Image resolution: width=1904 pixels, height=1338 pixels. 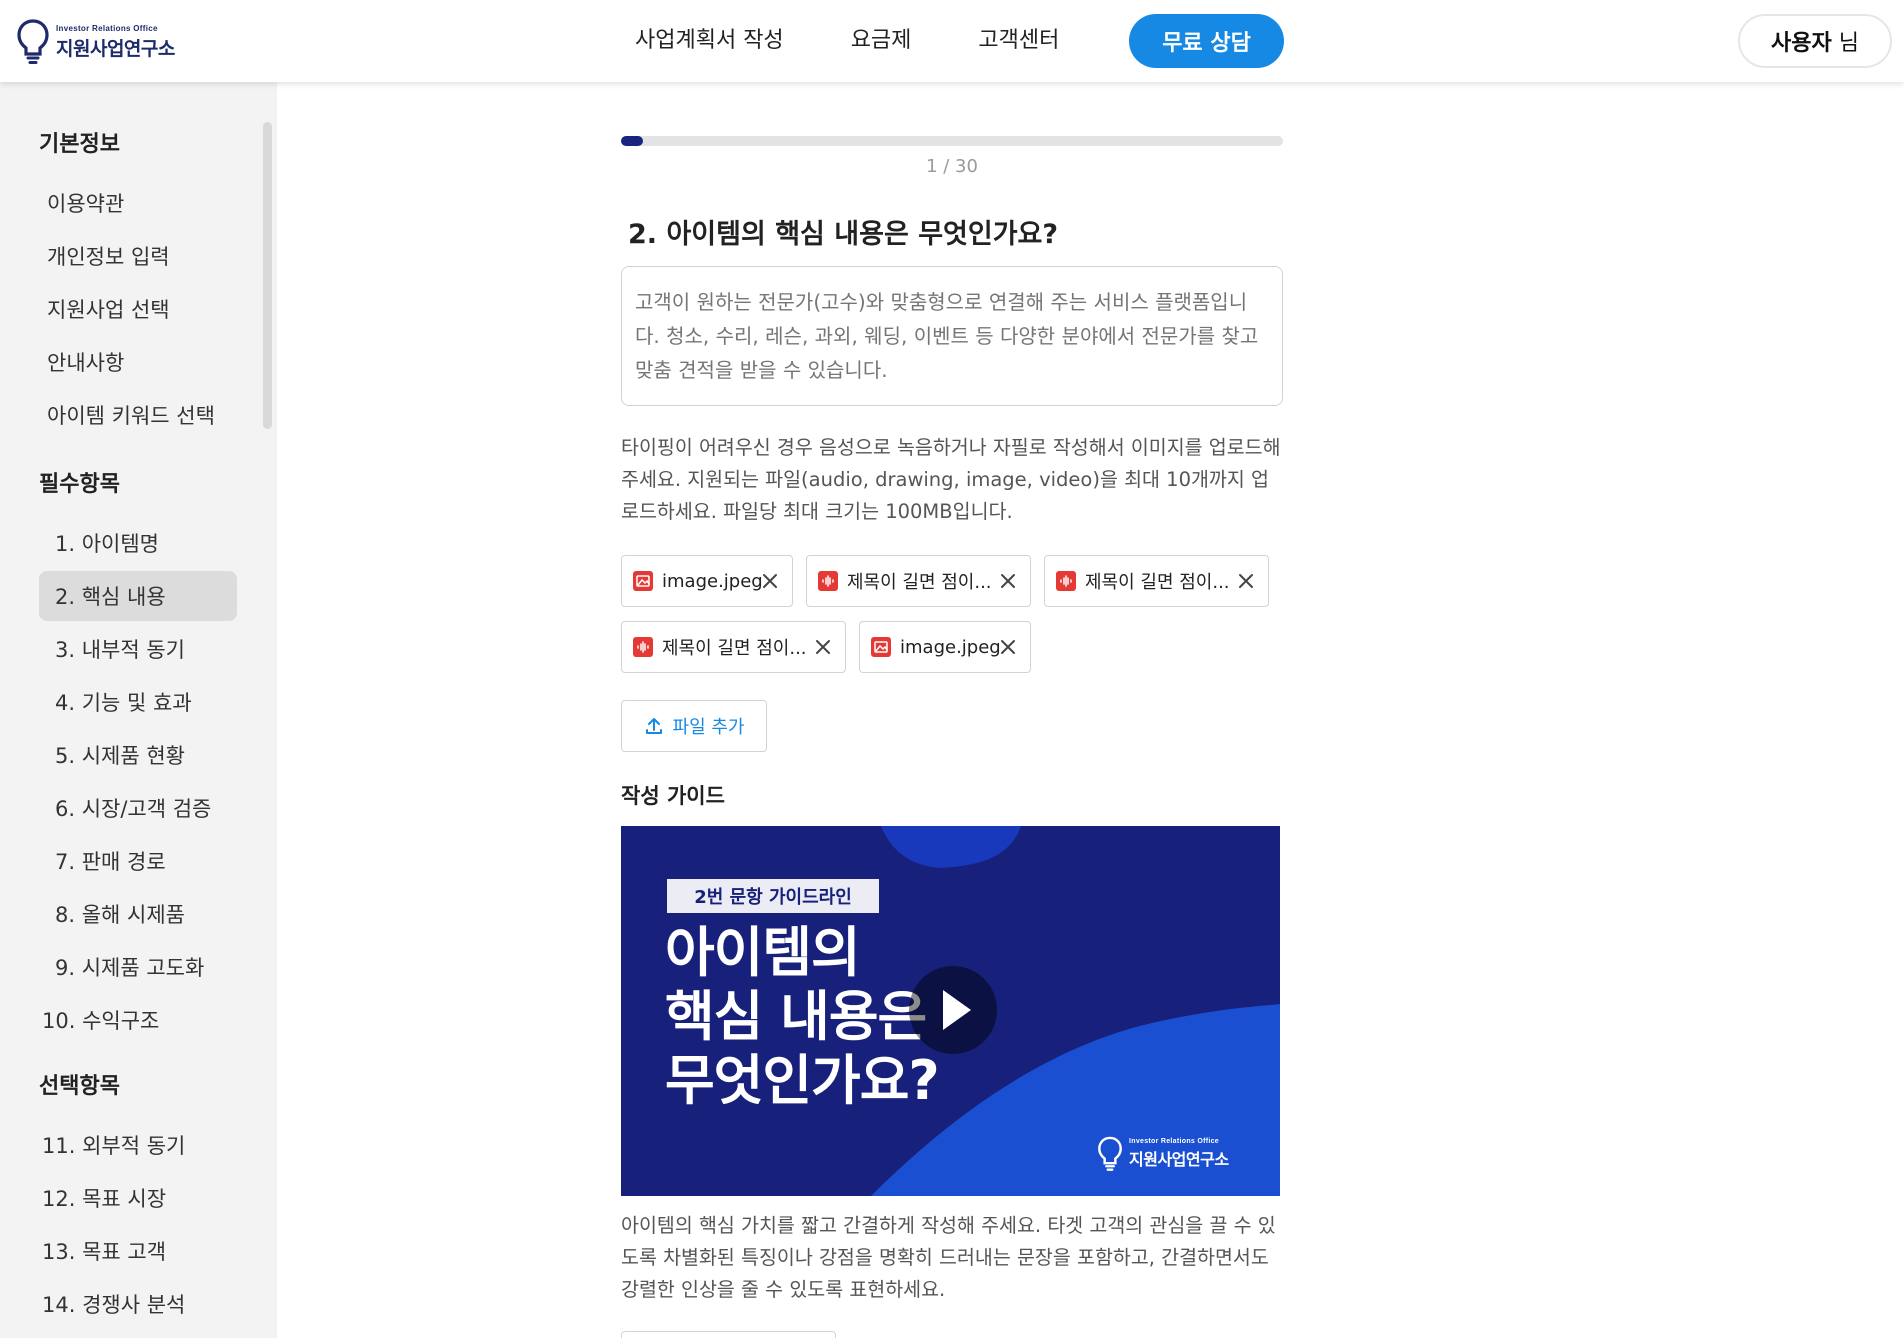 What do you see at coordinates (138, 702) in the screenshot?
I see `sidebar-item-required-4: 4. 기능 및 효과` at bounding box center [138, 702].